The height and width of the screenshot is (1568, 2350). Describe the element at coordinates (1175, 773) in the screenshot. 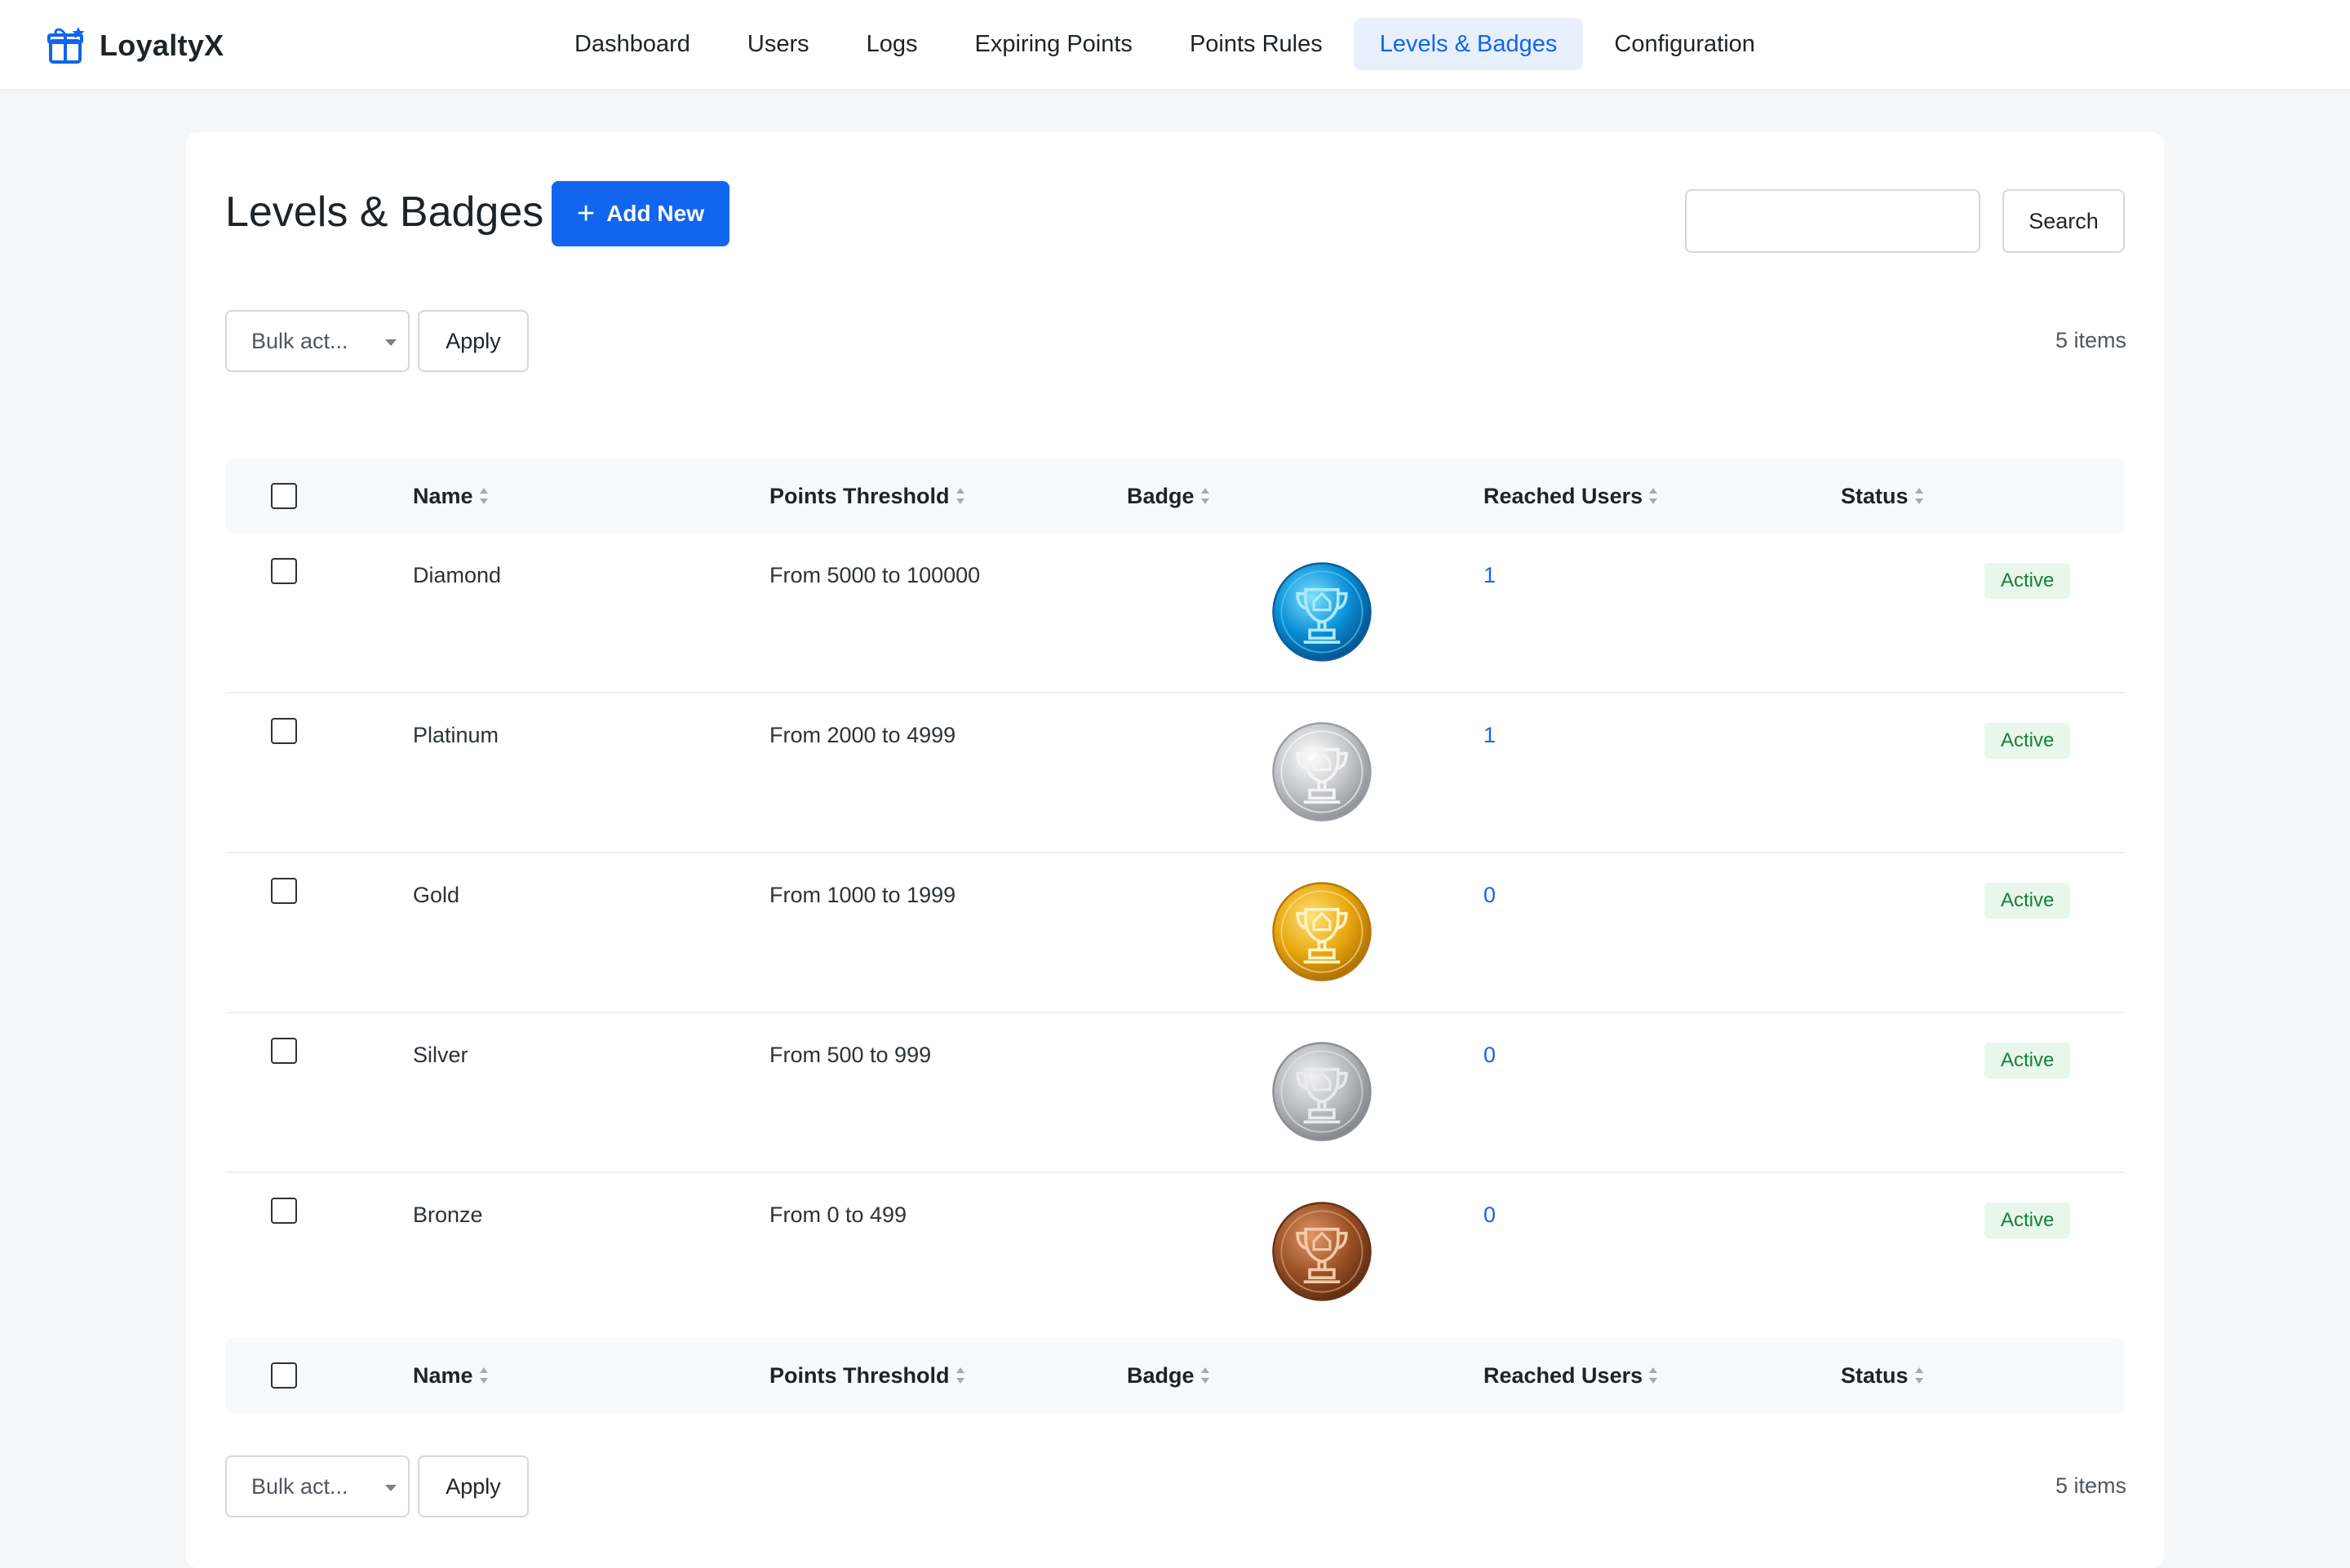

I see `table-row: Platinum From 2000 to 4999 1 Active` at that location.